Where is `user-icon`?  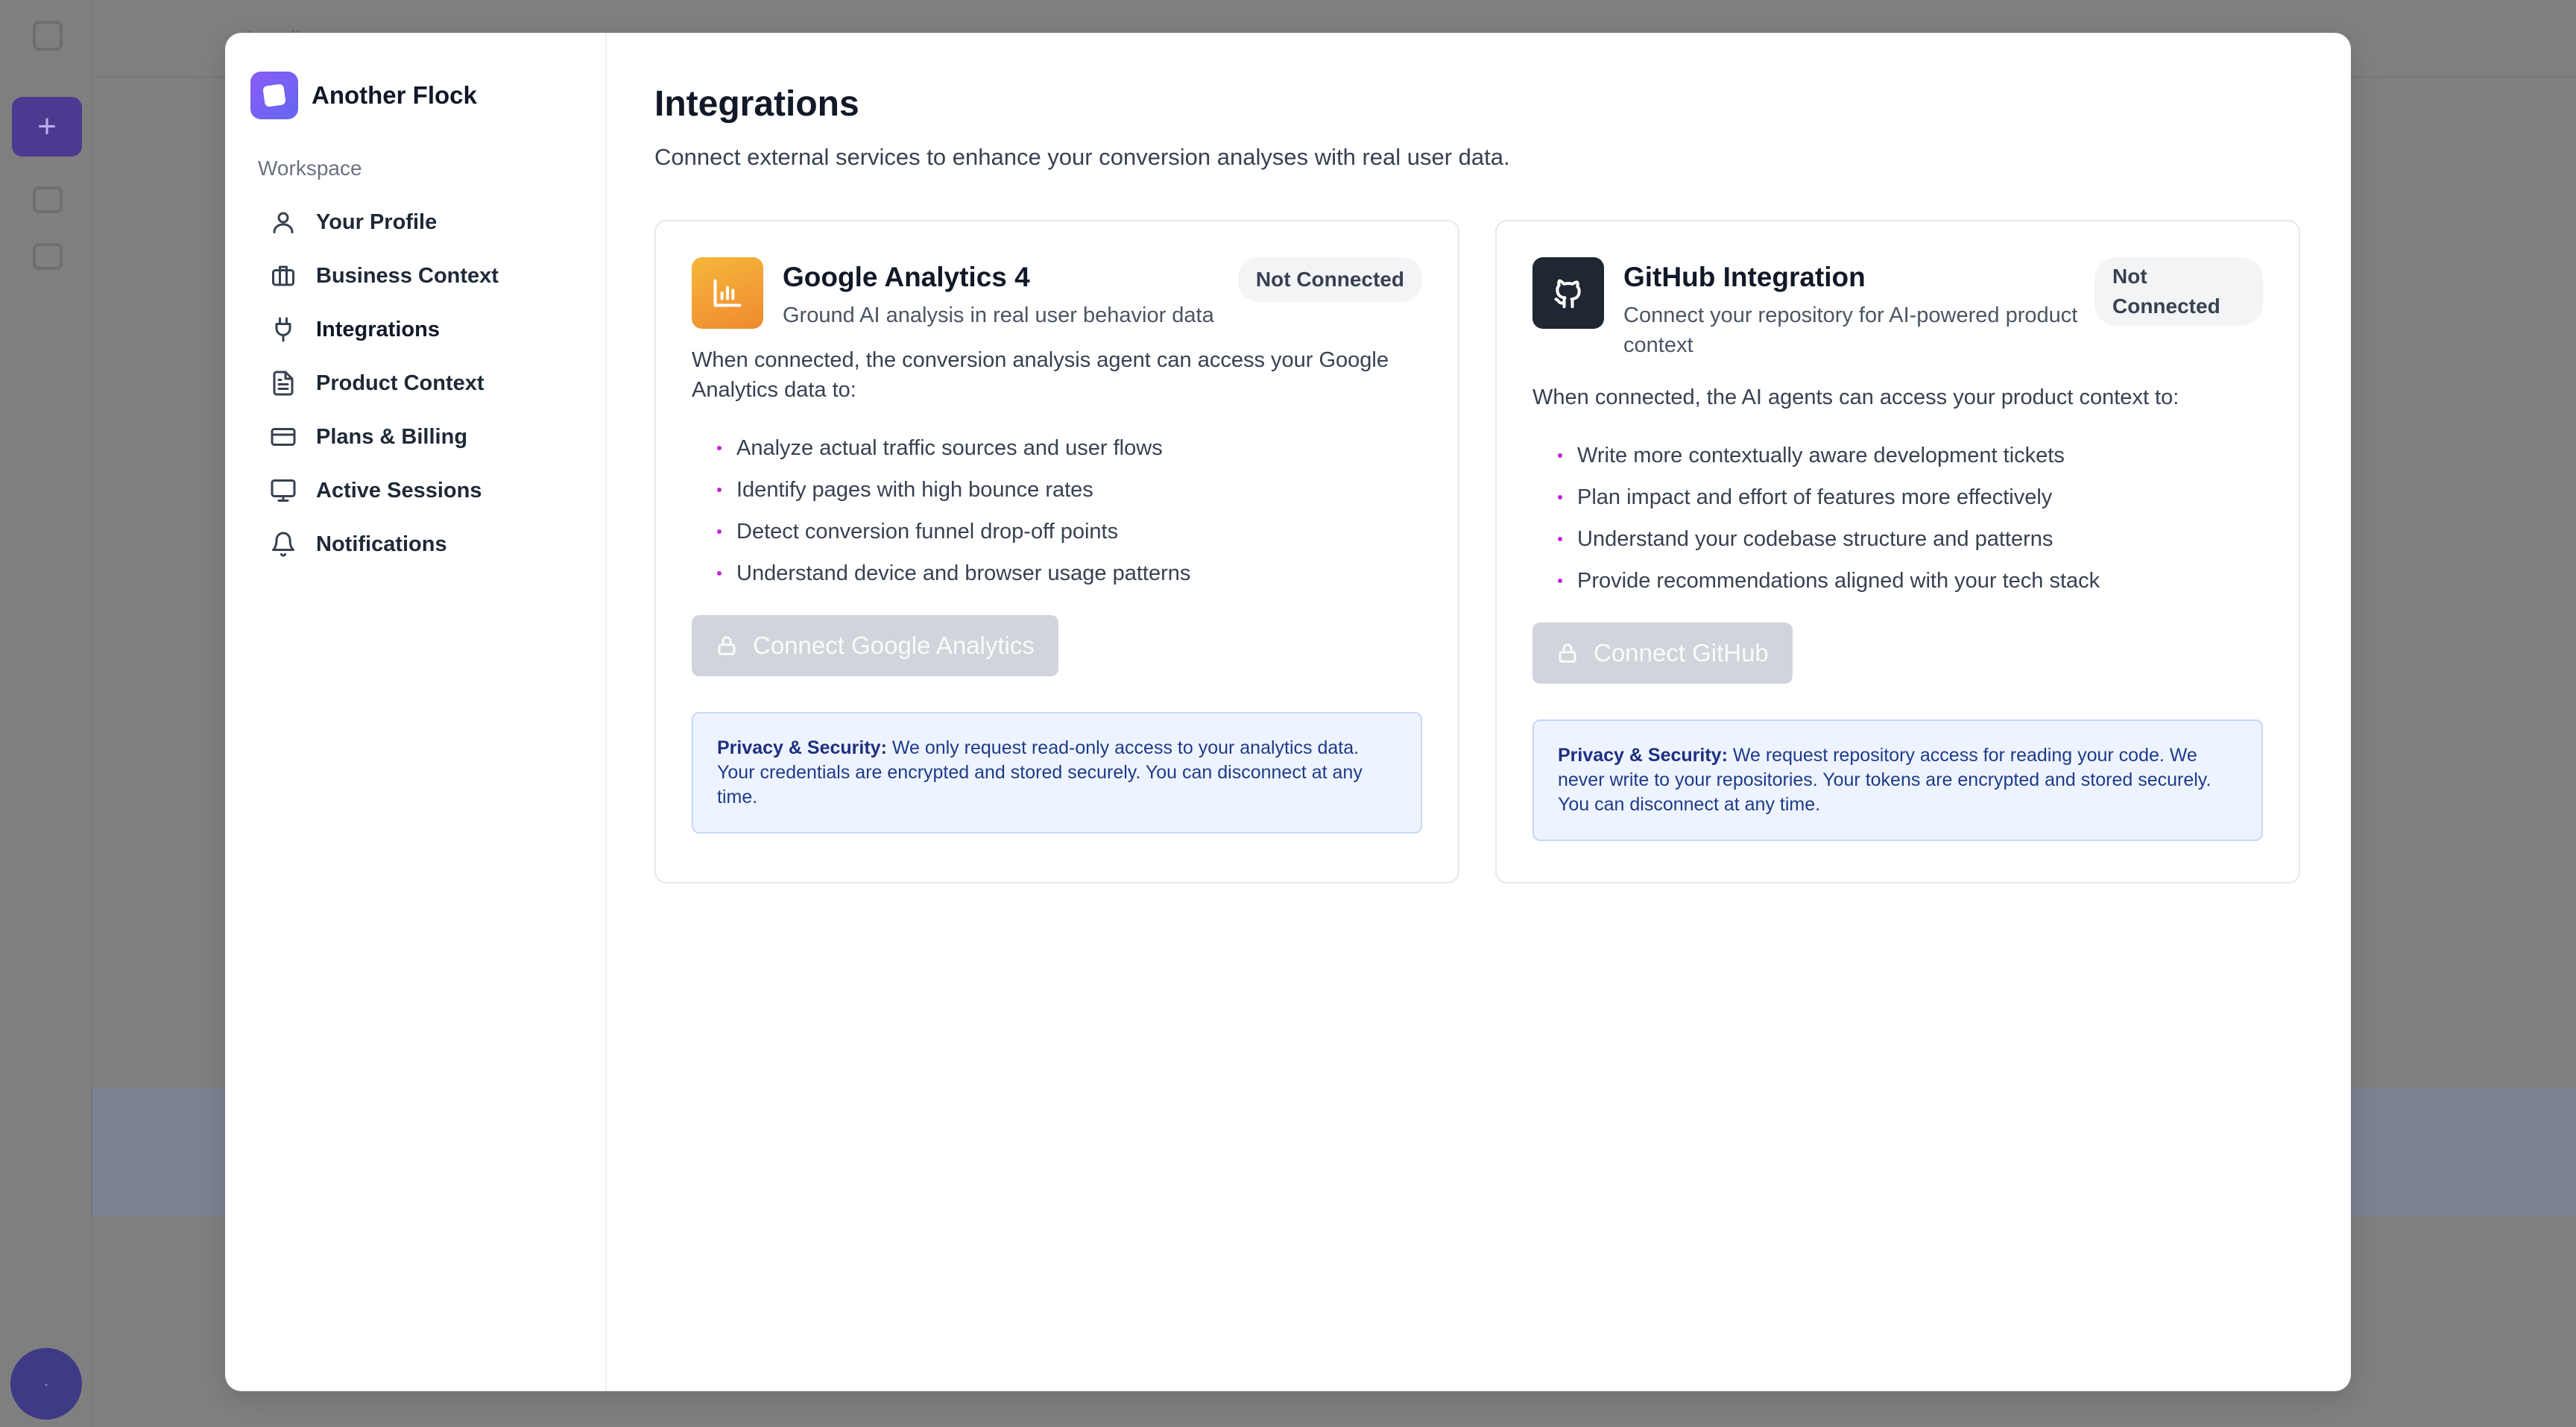
user-icon is located at coordinates (283, 223).